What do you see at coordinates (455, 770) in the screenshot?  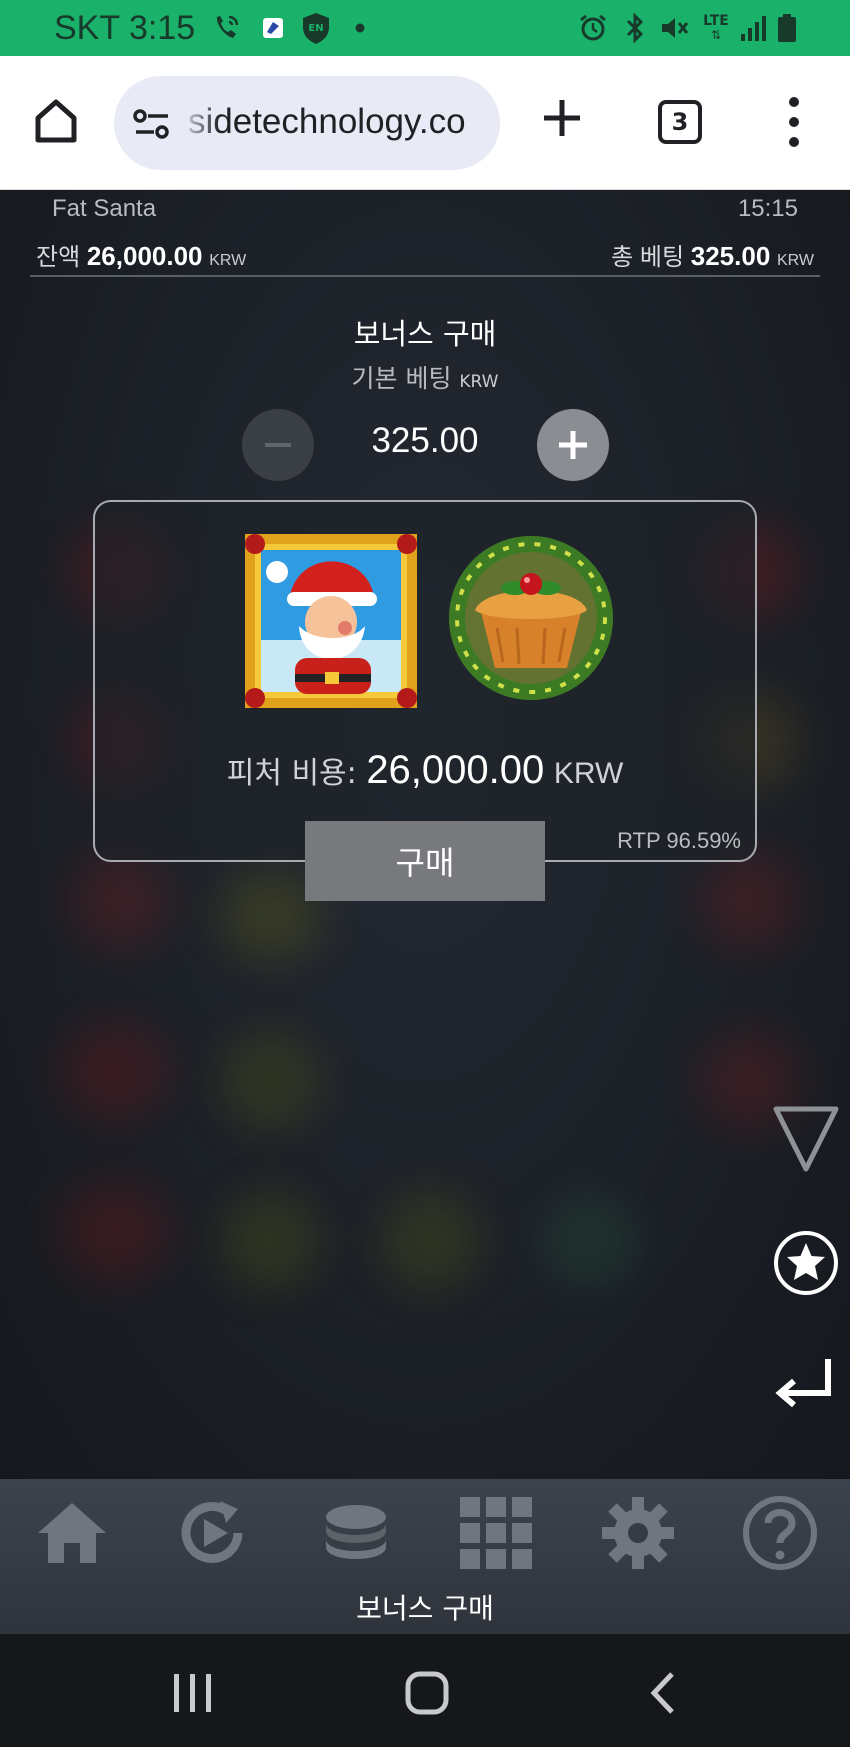 I see `feature-cost-value: 26,000.00` at bounding box center [455, 770].